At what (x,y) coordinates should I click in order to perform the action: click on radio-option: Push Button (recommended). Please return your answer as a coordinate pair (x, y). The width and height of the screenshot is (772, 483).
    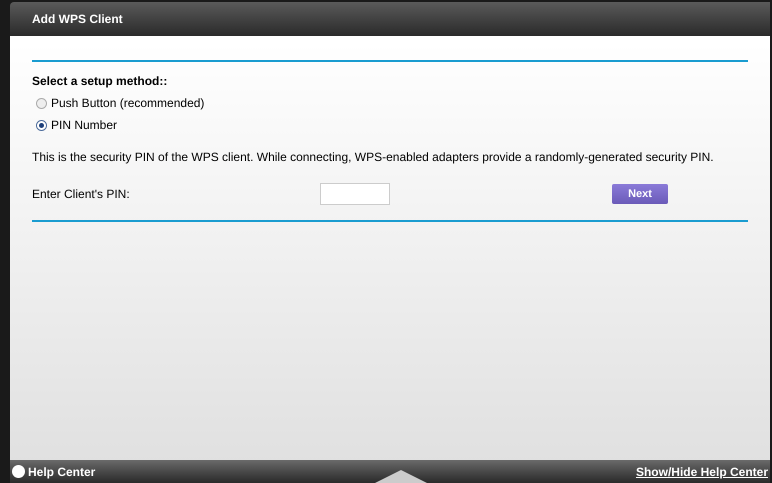
    Looking at the image, I should click on (120, 103).